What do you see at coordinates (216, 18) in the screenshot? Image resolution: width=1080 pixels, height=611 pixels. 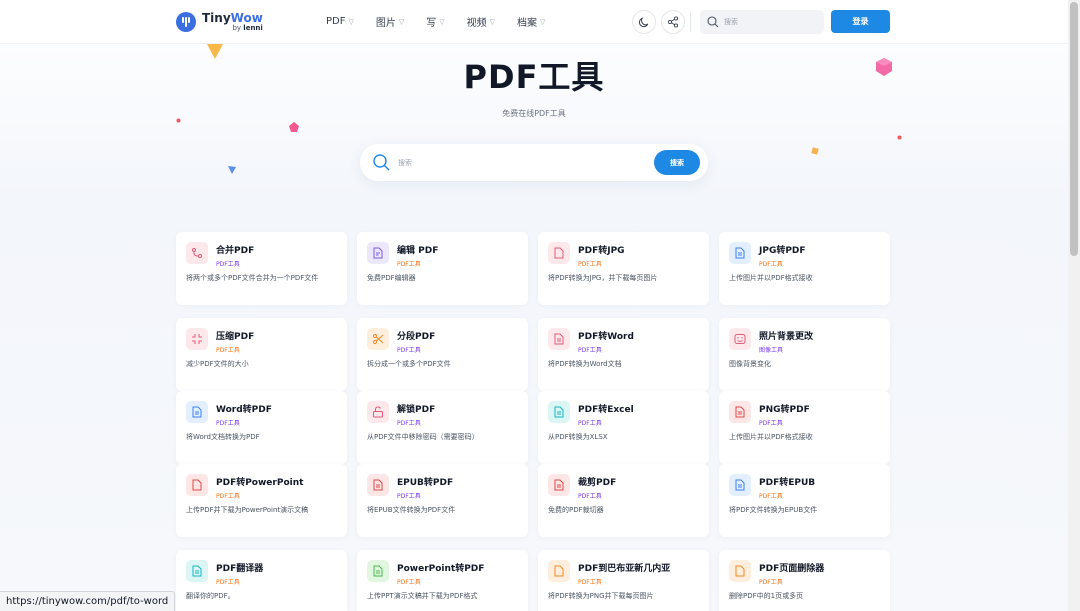 I see `brand-name-main: Tiny` at bounding box center [216, 18].